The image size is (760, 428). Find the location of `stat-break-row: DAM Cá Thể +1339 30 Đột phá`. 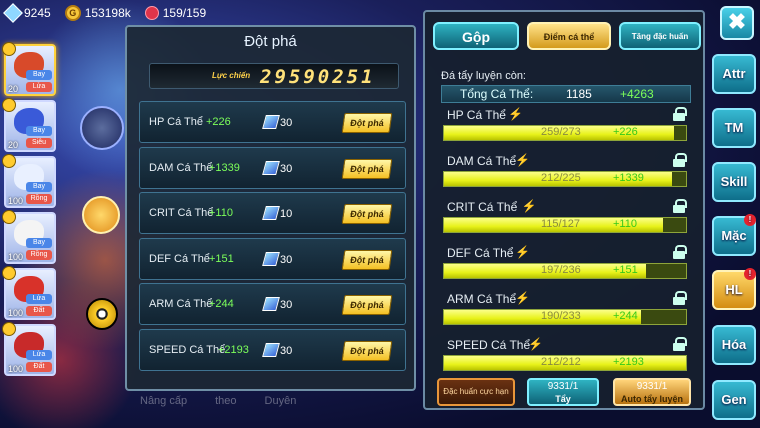

stat-break-row: DAM Cá Thể +1339 30 Đột phá is located at coordinates (272, 167).